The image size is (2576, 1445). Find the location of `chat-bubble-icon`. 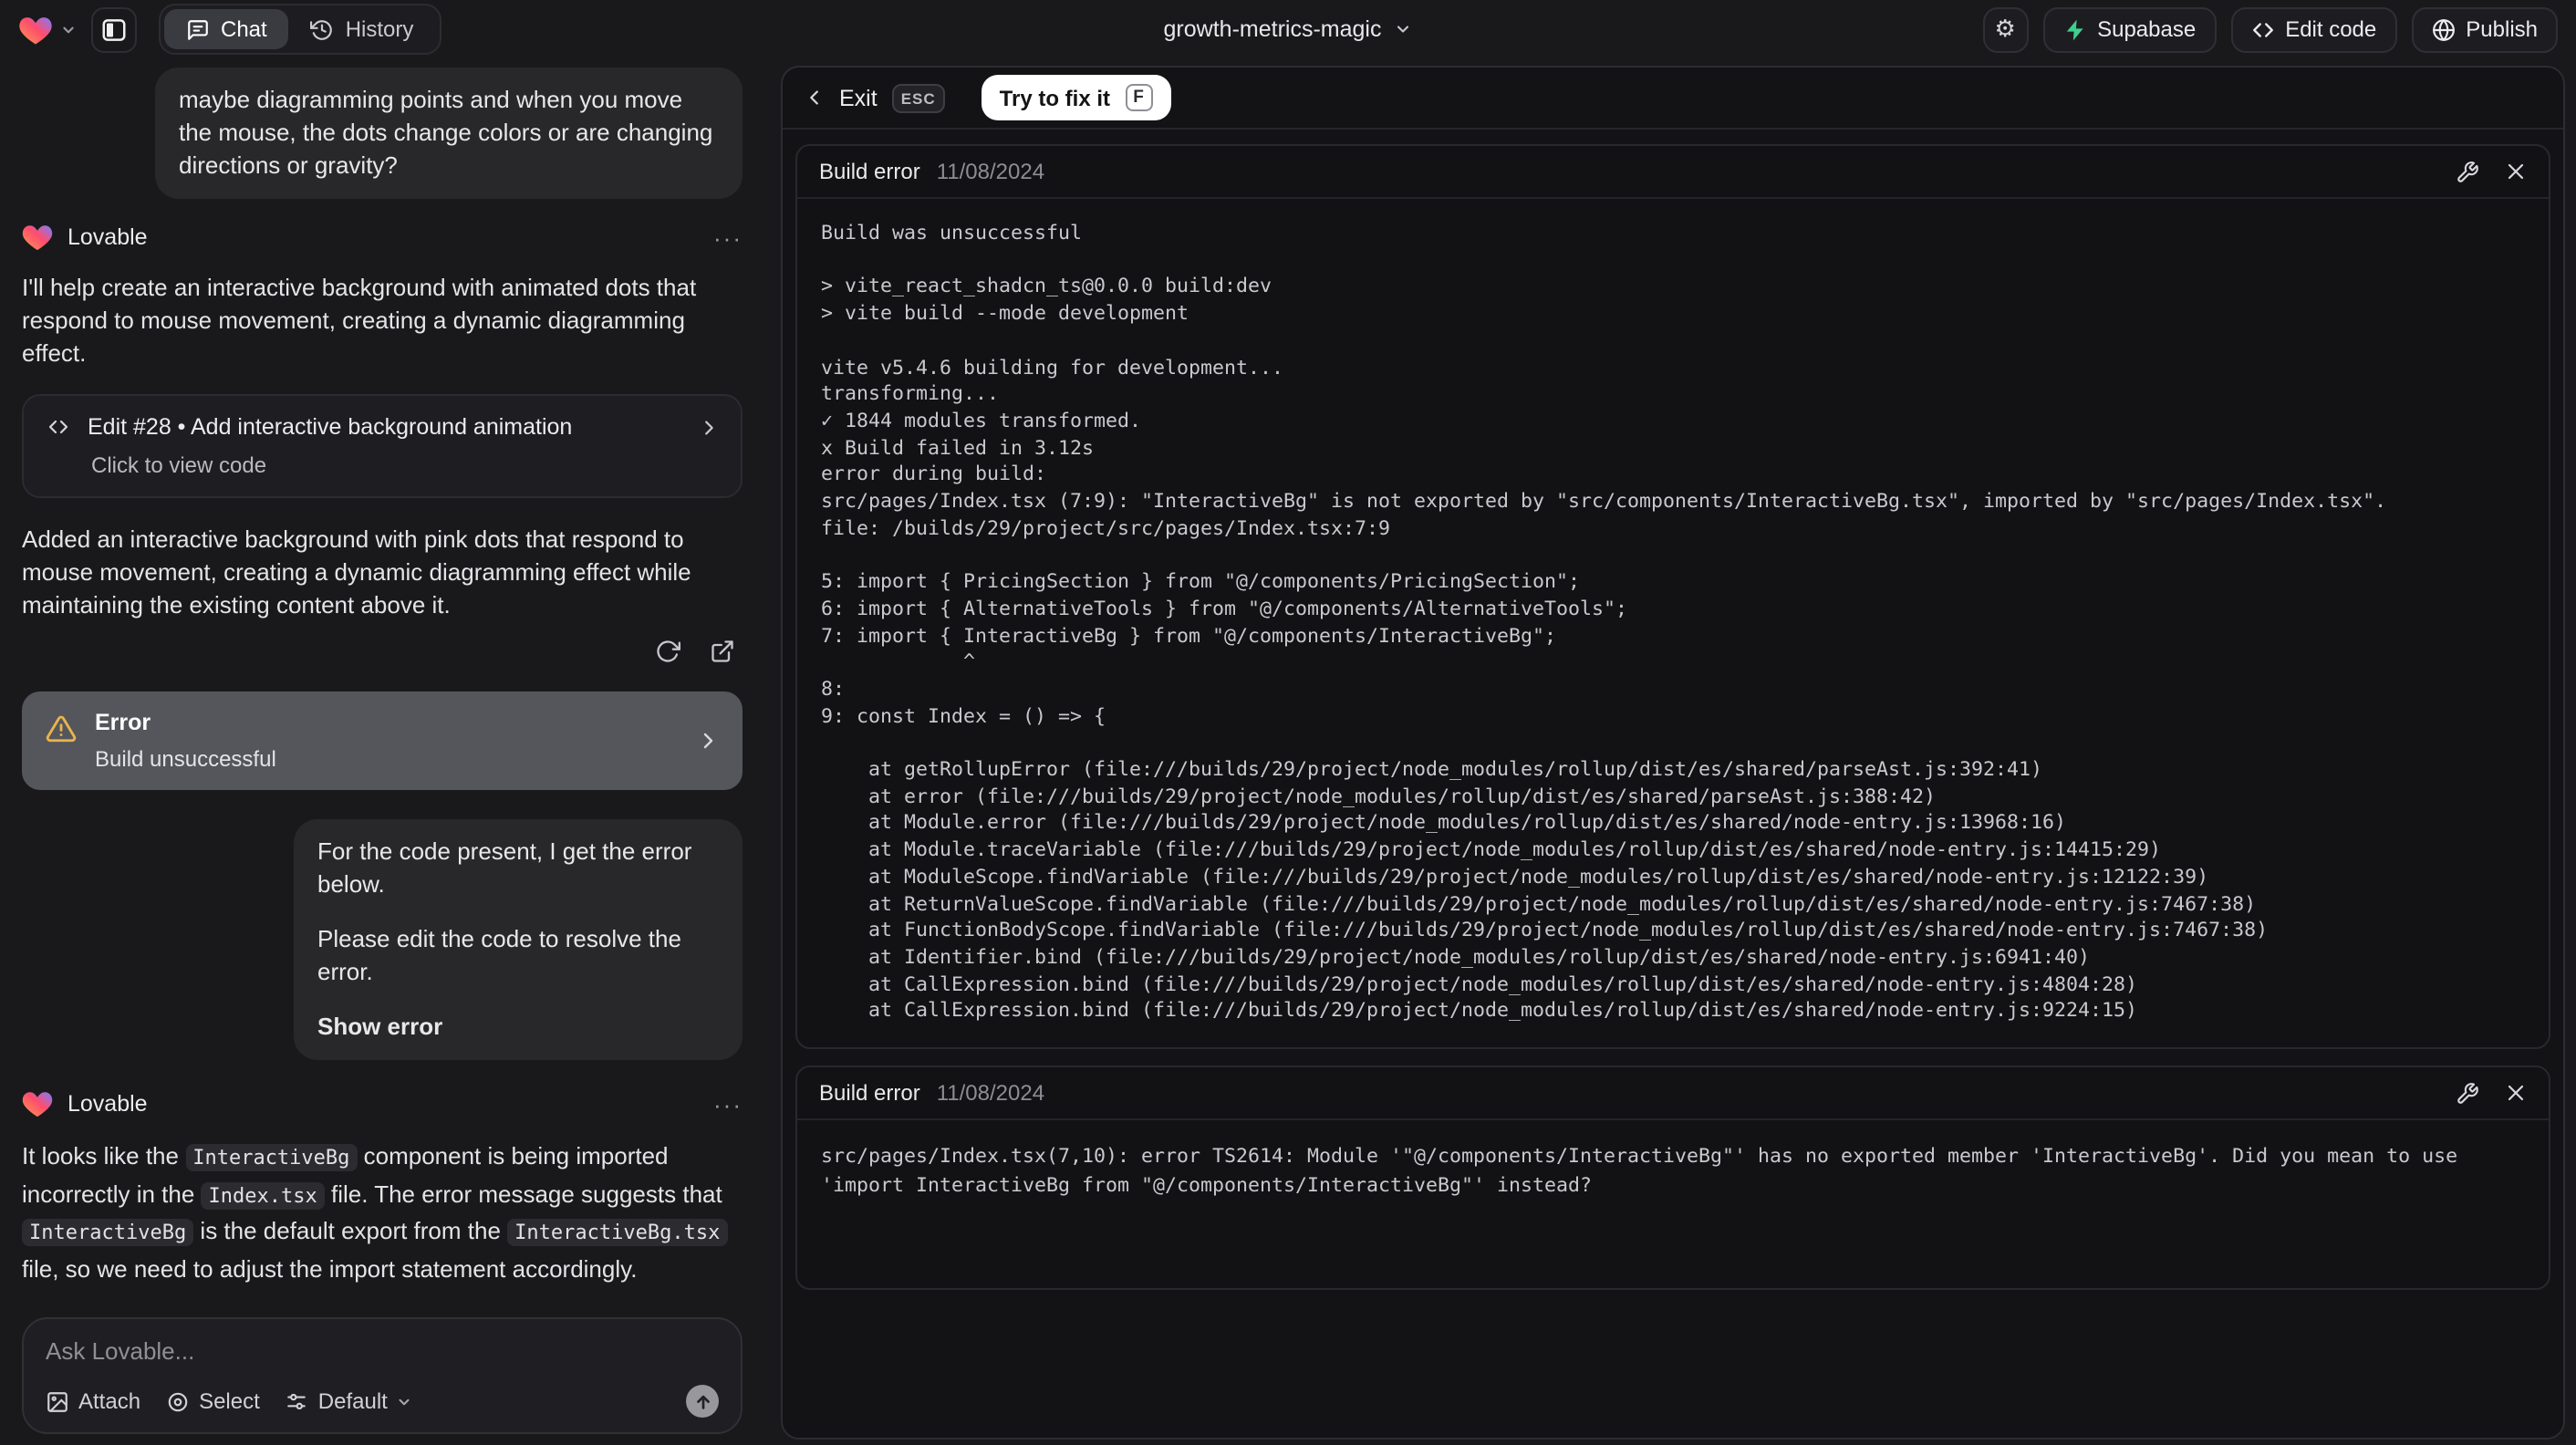

chat-bubble-icon is located at coordinates (198, 29).